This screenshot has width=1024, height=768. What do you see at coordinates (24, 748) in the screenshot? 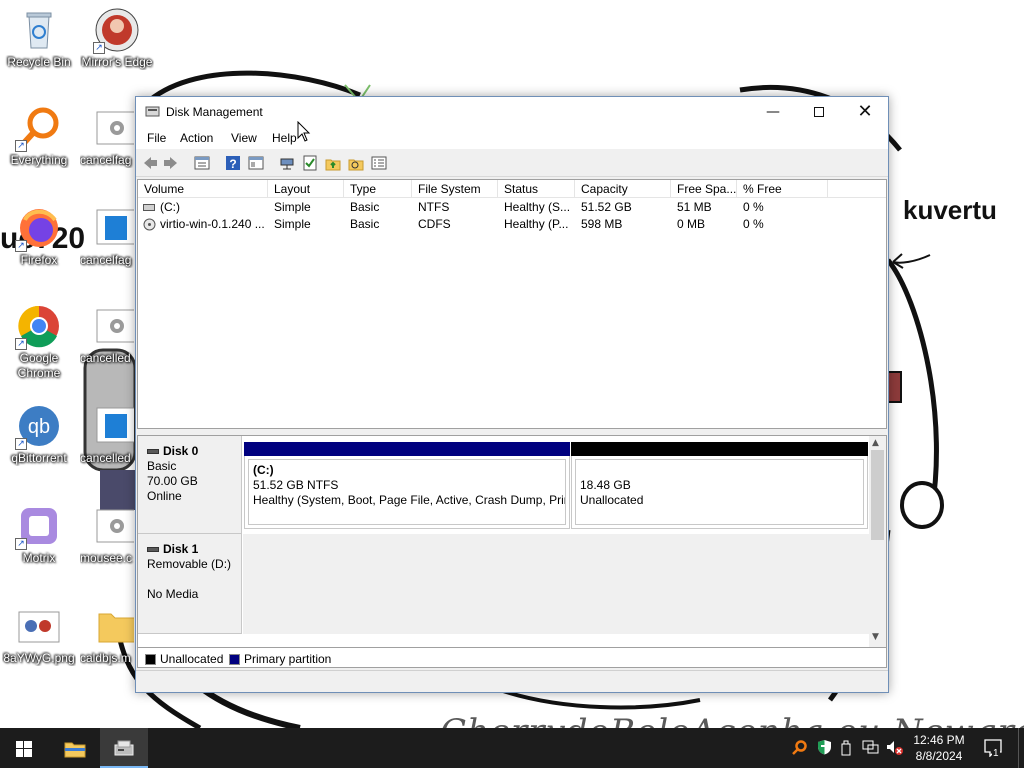
I see `start-button` at bounding box center [24, 748].